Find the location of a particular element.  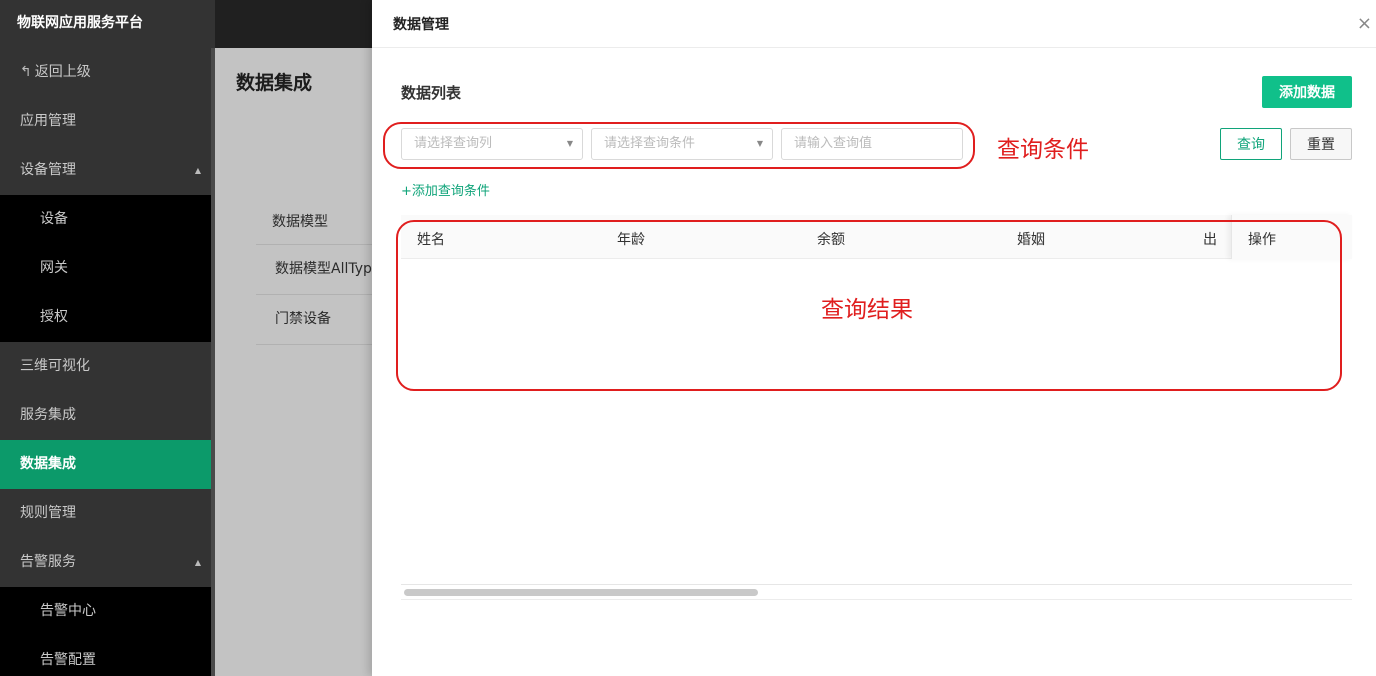

sidebar-item-label: 告警配置 is located at coordinates (68, 660).